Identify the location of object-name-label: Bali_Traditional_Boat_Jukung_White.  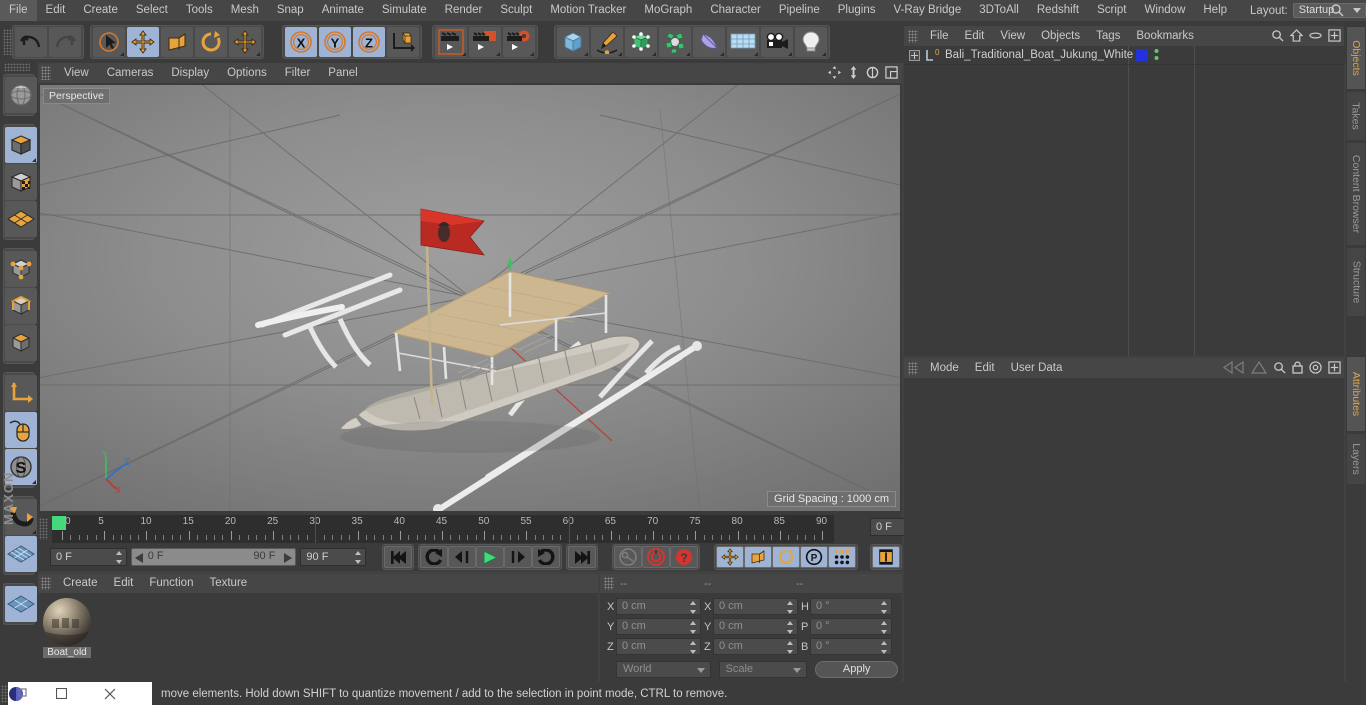
(1039, 55).